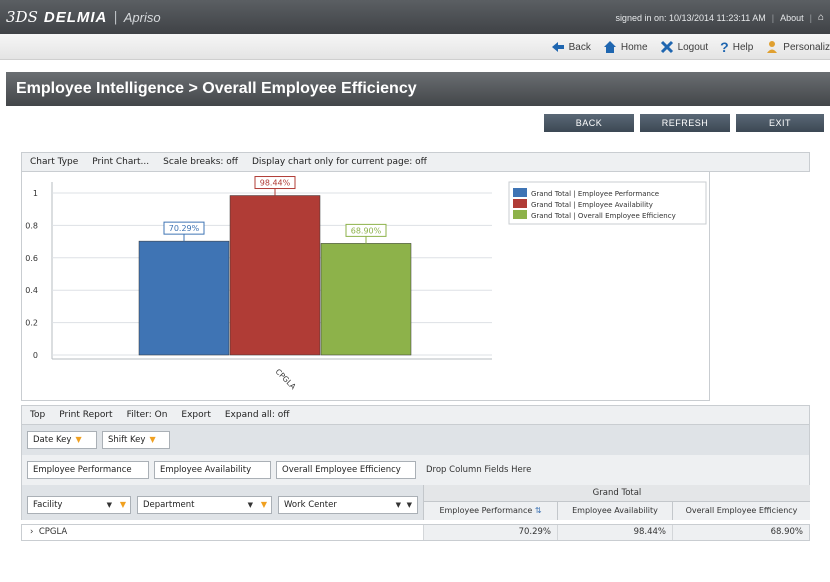 This screenshot has width=830, height=582. What do you see at coordinates (286, 379) in the screenshot?
I see `x-tick-label: CPGLA` at bounding box center [286, 379].